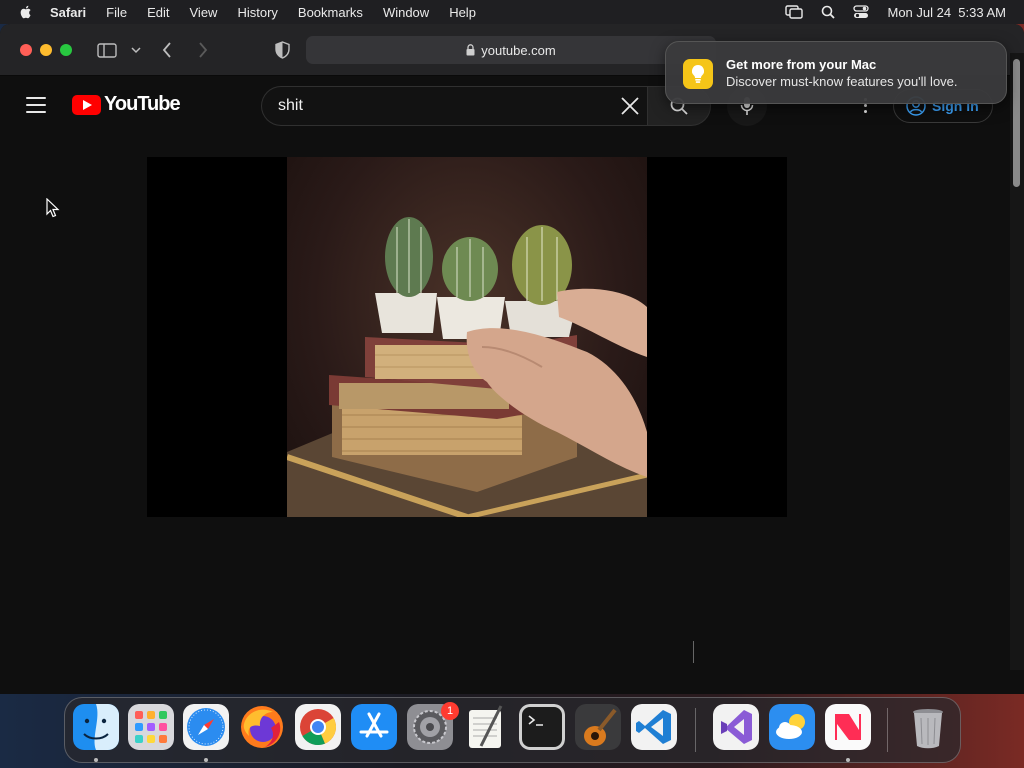 This screenshot has height=768, width=1024. Describe the element at coordinates (204, 12) in the screenshot. I see `menu-view: View` at that location.